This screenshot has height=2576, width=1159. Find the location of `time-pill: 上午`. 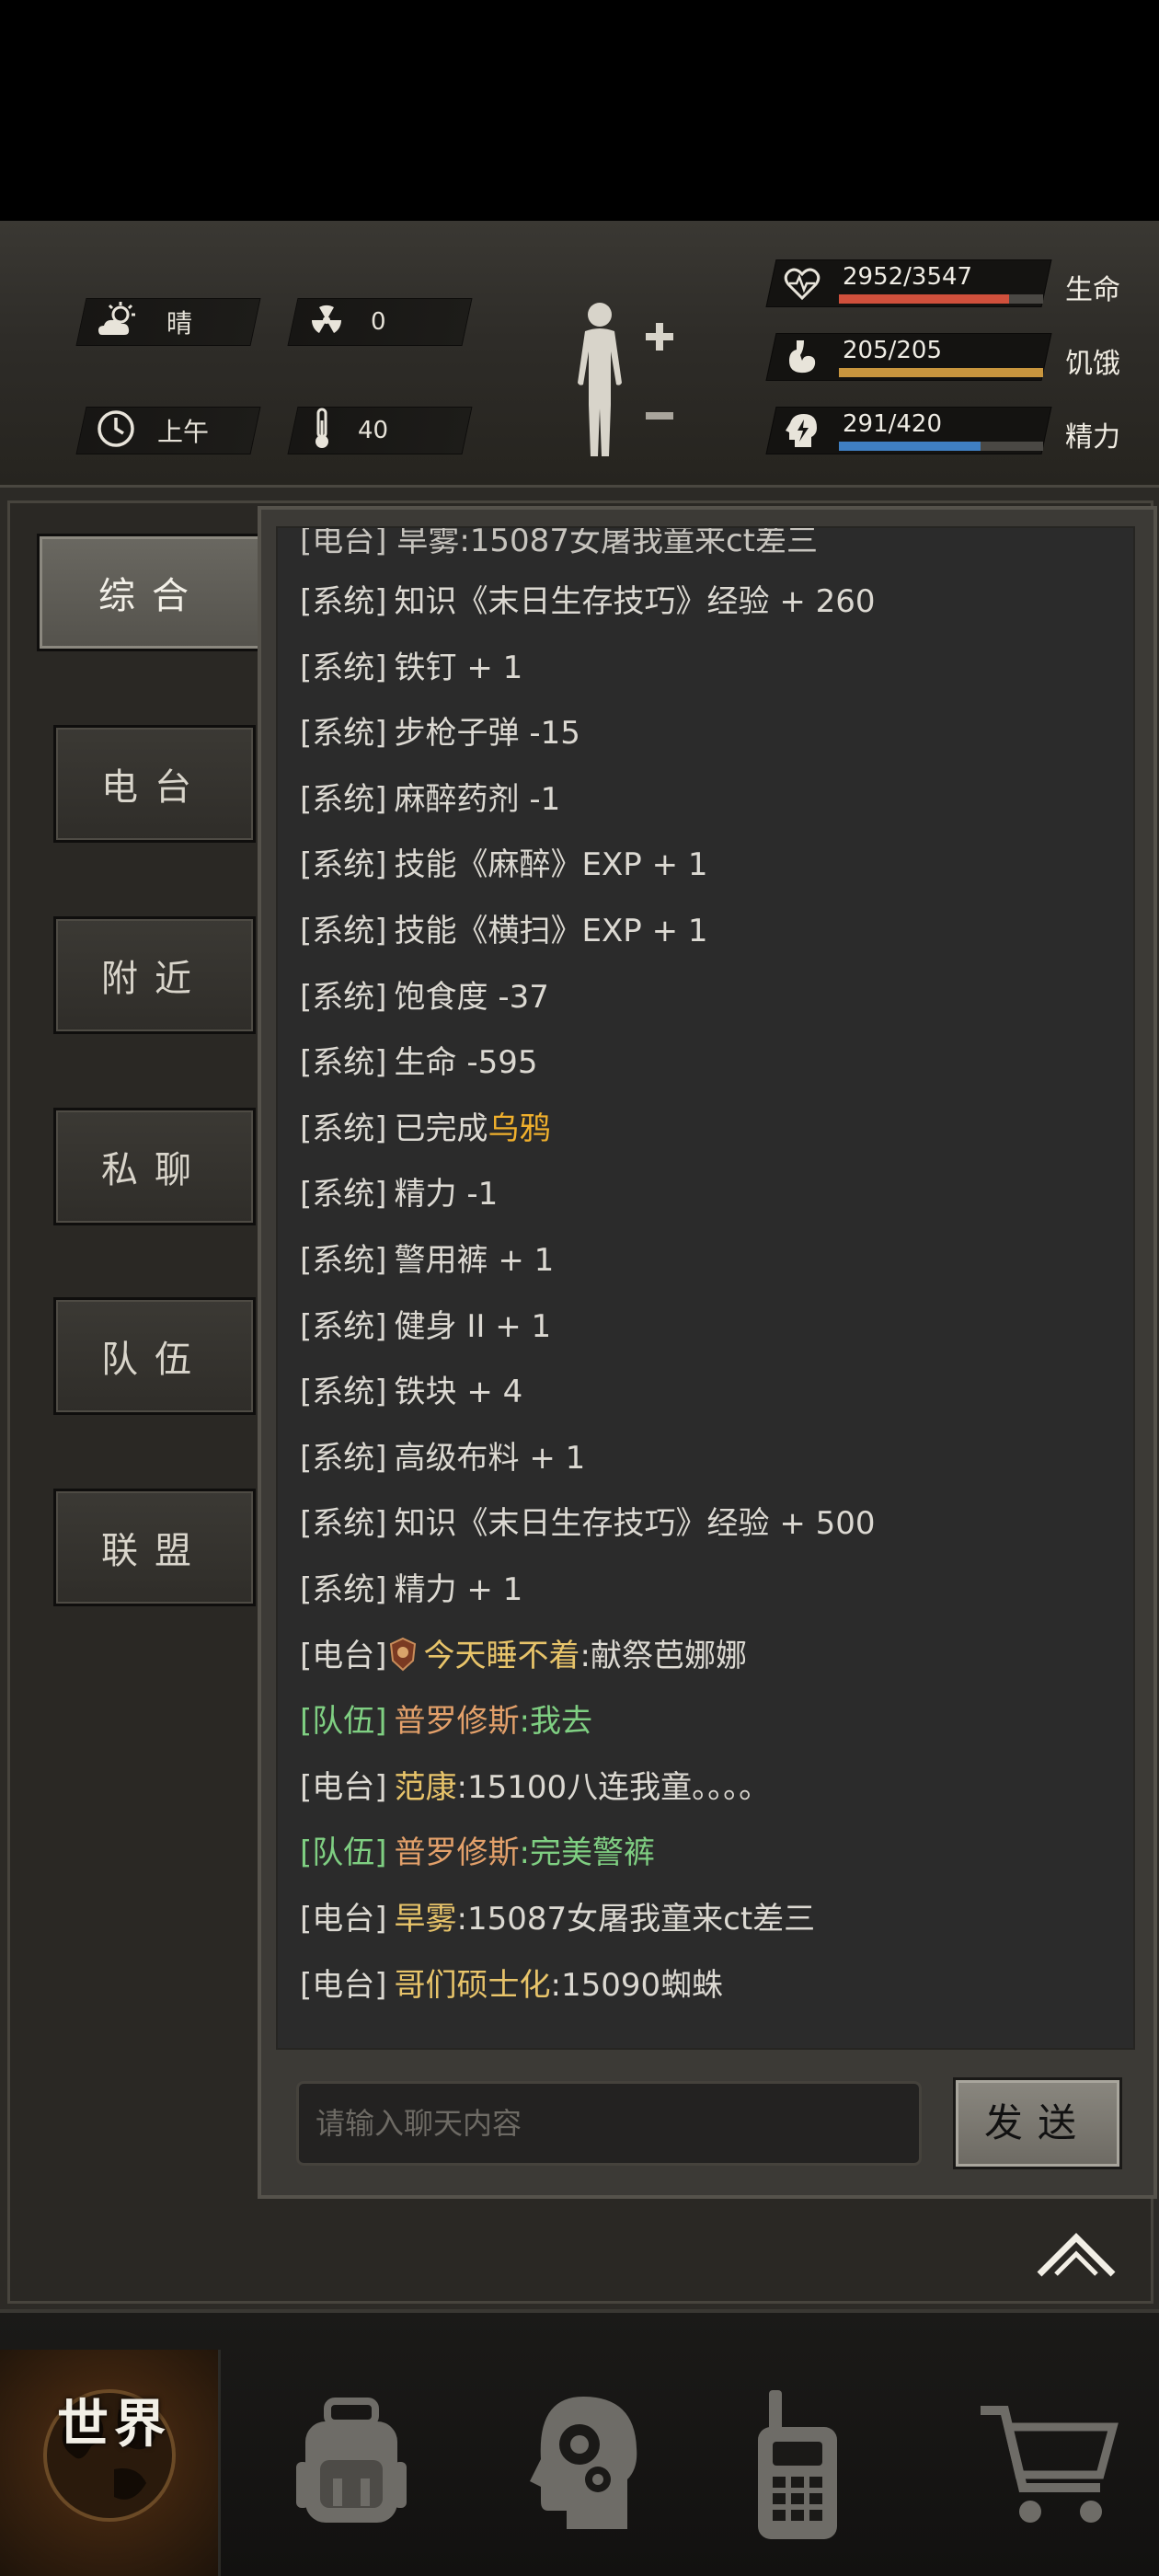

time-pill: 上午 is located at coordinates (168, 430).